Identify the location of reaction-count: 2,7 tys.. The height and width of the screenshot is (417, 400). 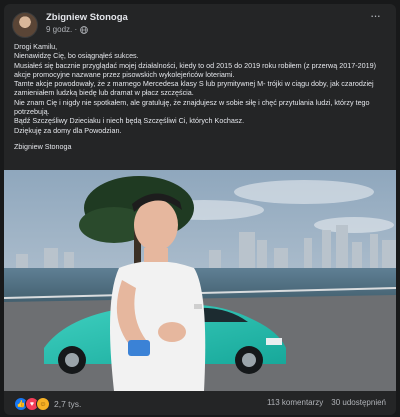
(67, 404).